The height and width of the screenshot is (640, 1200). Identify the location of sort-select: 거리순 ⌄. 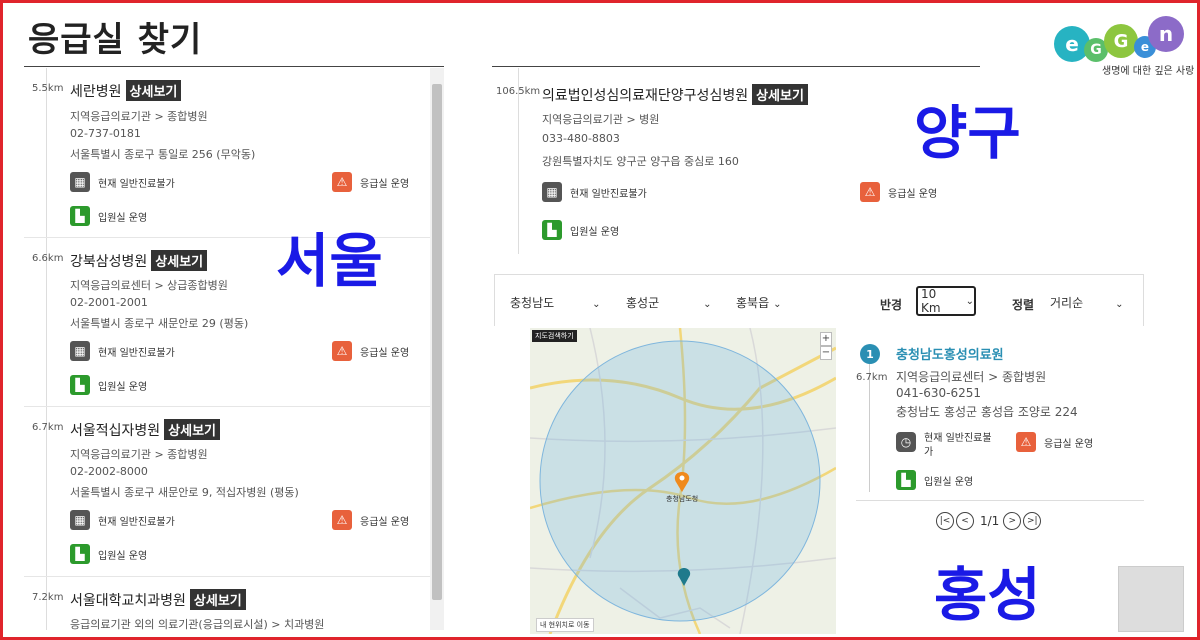
(1087, 302).